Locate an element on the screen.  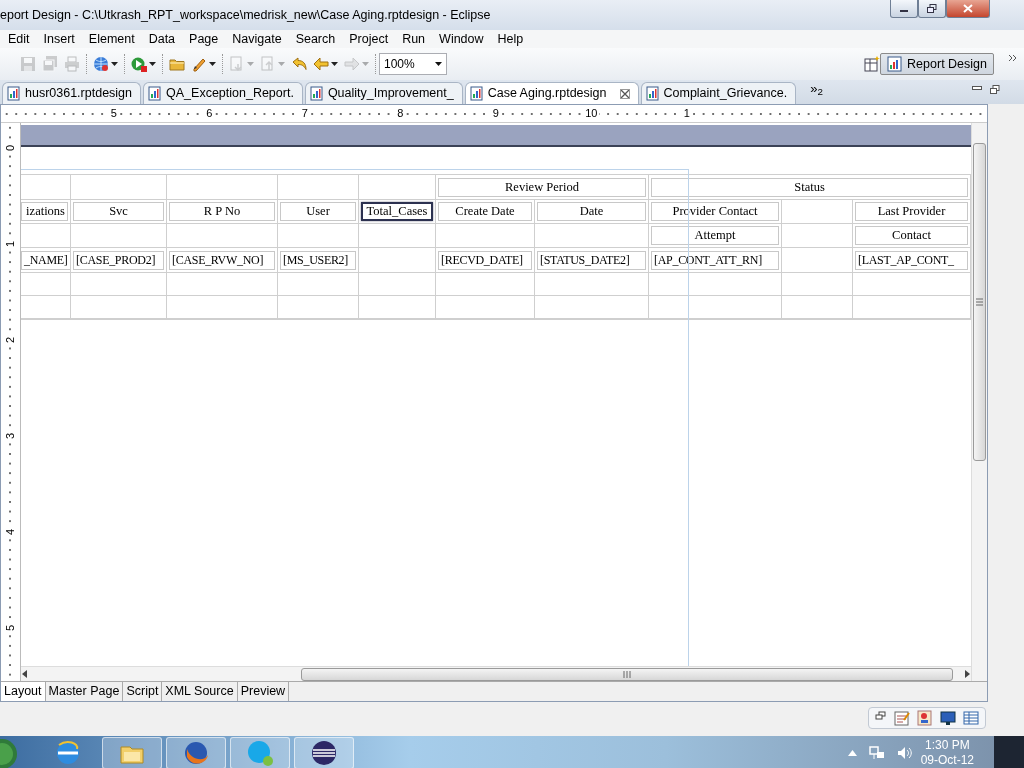
editor-page-tab: Master Page is located at coordinates (84, 691).